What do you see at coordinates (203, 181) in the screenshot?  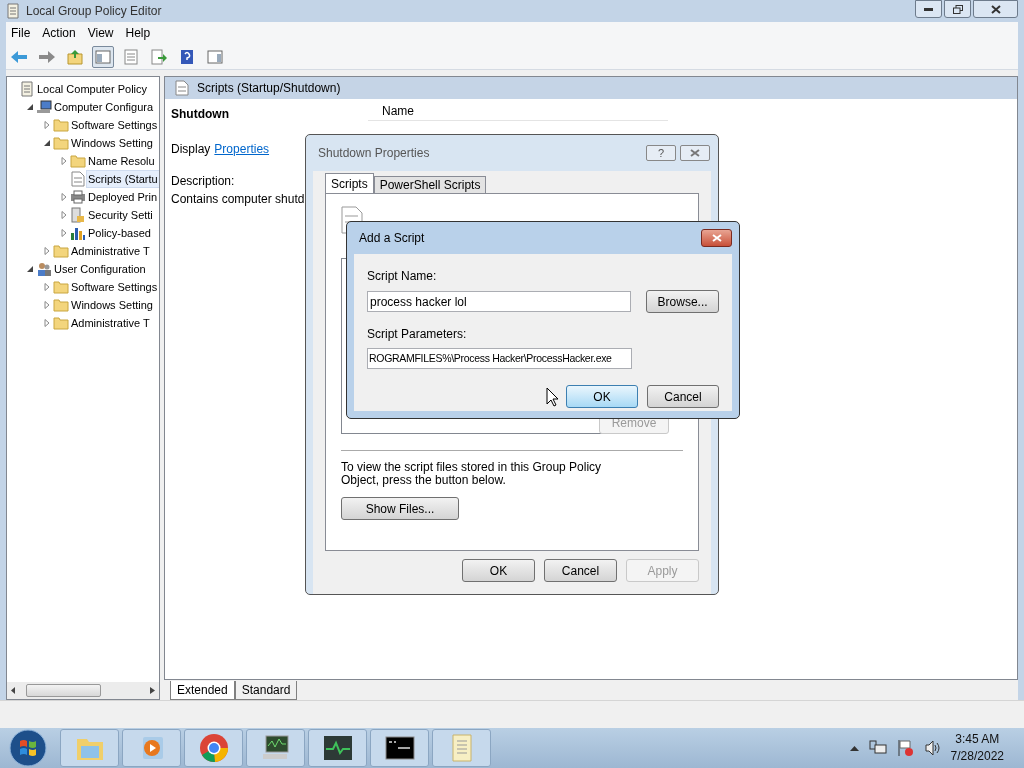 I see `description-label: Description:` at bounding box center [203, 181].